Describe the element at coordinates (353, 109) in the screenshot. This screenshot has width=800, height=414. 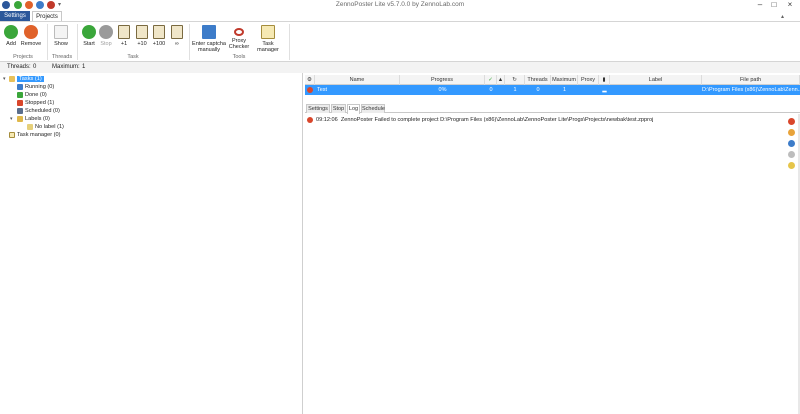
I see `tab-log: Log` at that location.